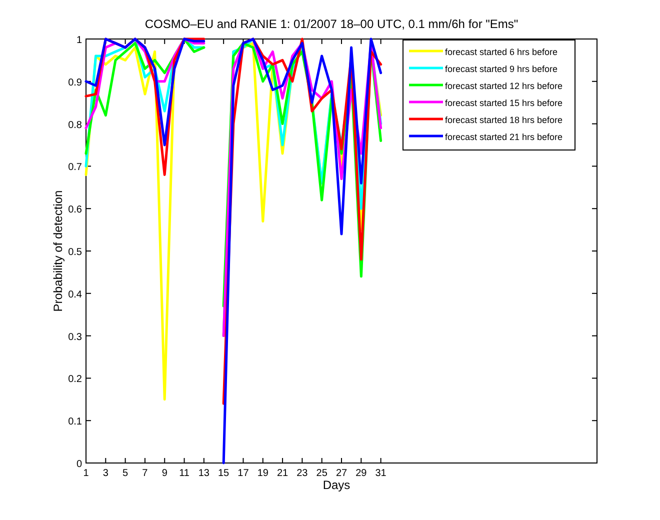  Describe the element at coordinates (79, 464) in the screenshot. I see `y-tick-label: 0` at that location.